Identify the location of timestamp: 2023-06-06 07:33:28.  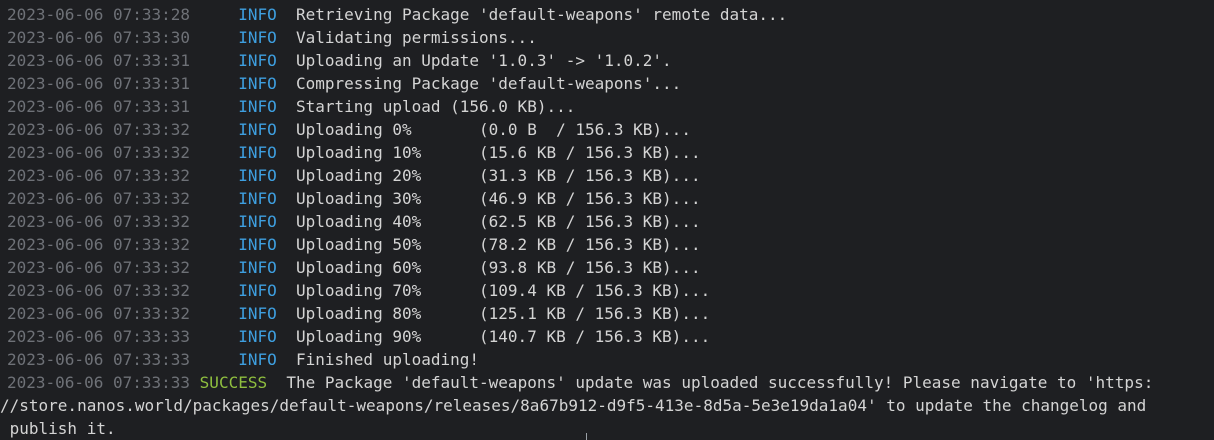
(99, 14).